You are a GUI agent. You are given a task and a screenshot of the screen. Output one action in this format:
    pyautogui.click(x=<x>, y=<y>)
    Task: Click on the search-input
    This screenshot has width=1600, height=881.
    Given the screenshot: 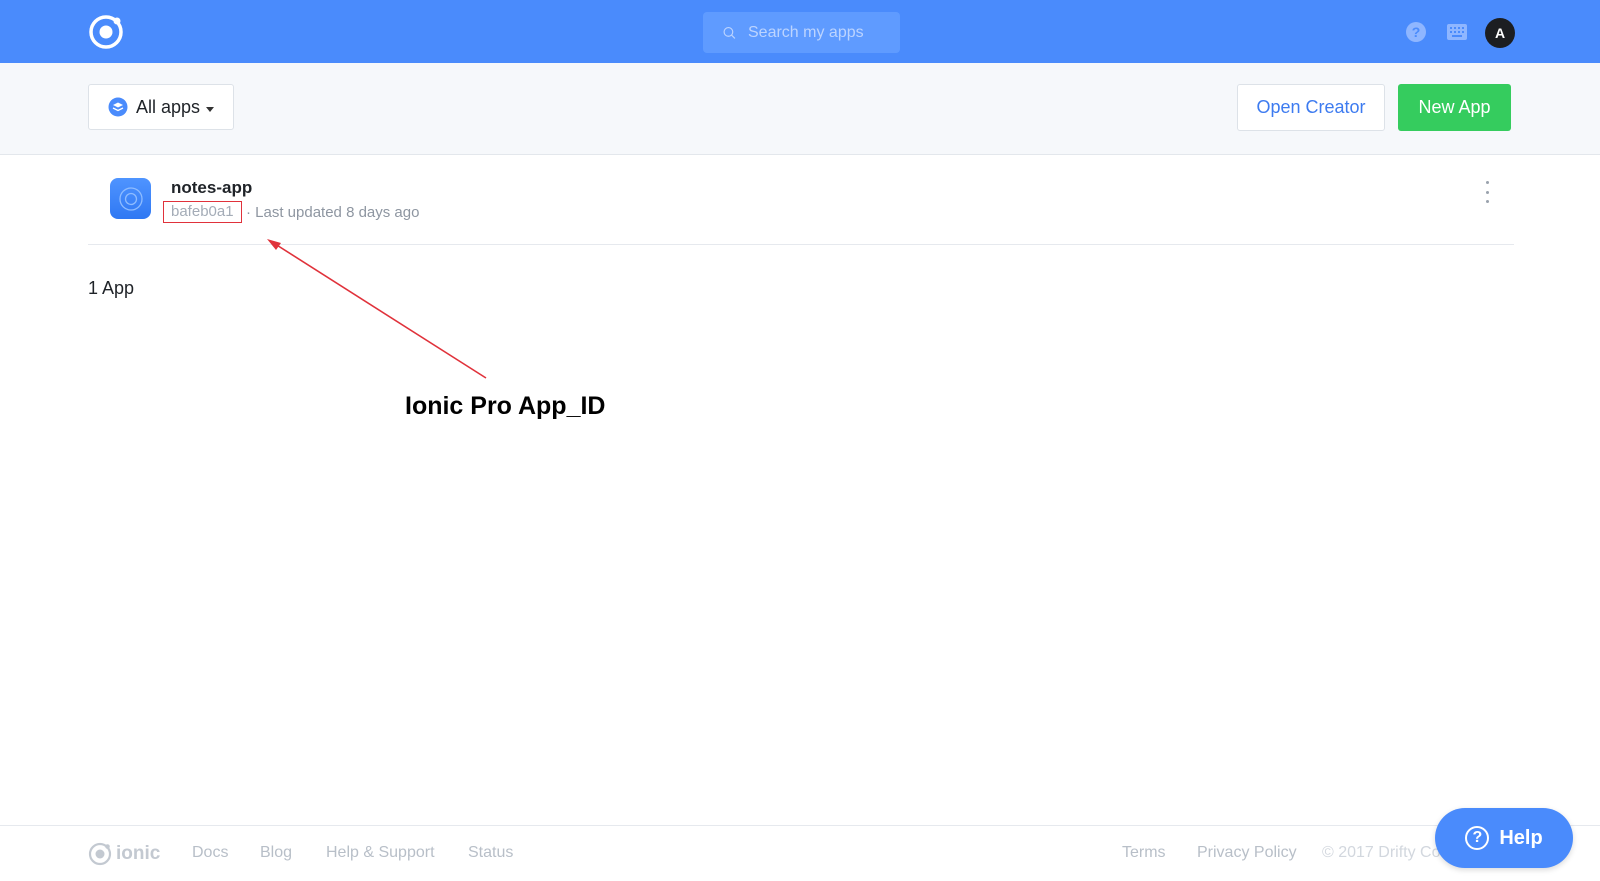 What is the action you would take?
    pyautogui.click(x=823, y=32)
    